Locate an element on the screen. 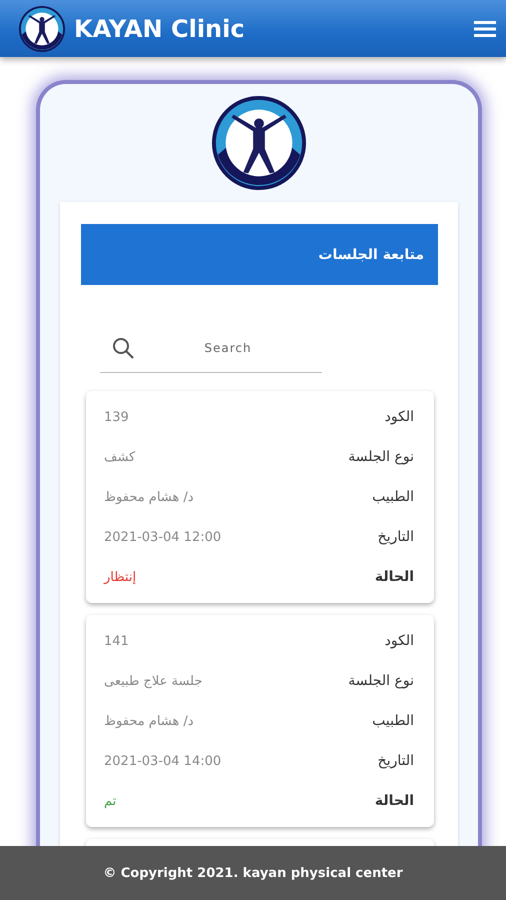 This screenshot has height=900, width=506. section-heading: متابعة الجلسات is located at coordinates (259, 254).